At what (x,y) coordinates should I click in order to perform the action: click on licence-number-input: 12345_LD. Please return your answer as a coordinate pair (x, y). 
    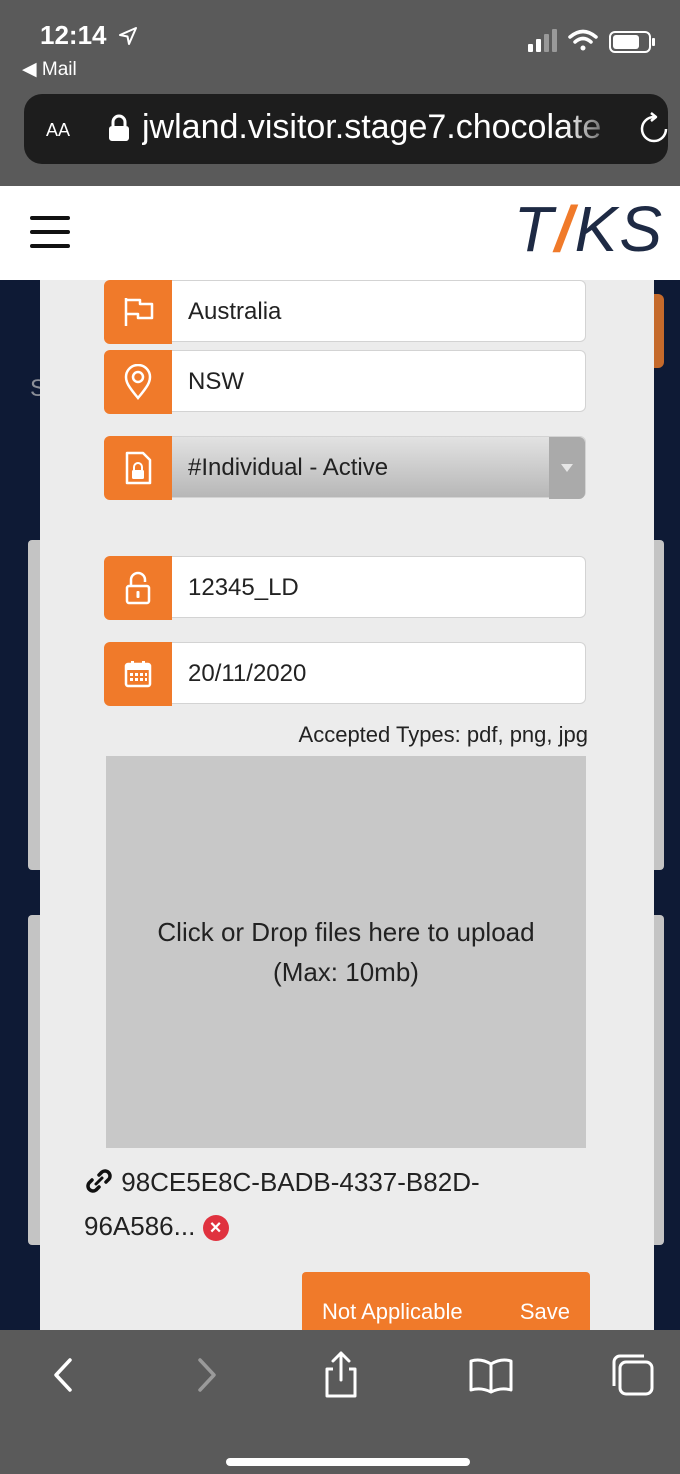
    Looking at the image, I should click on (379, 587).